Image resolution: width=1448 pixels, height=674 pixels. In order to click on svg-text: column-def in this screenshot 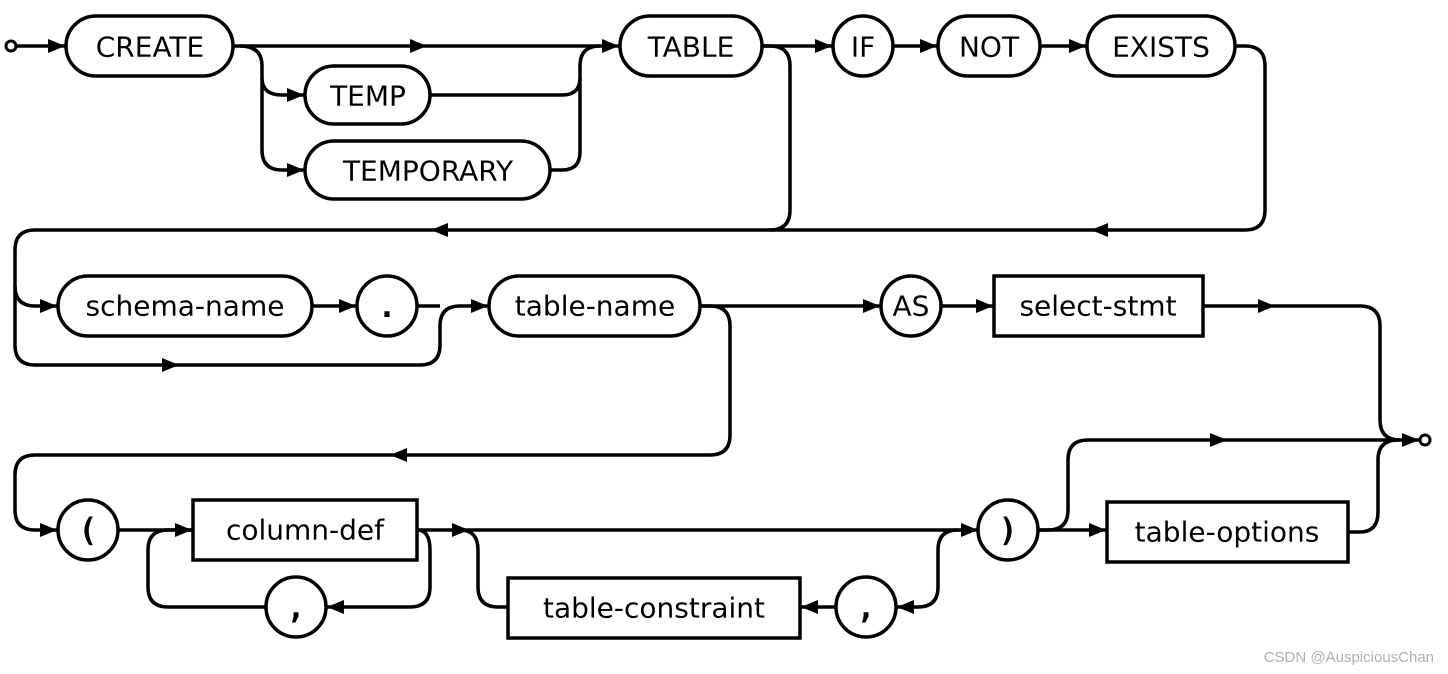, I will do `click(305, 530)`.